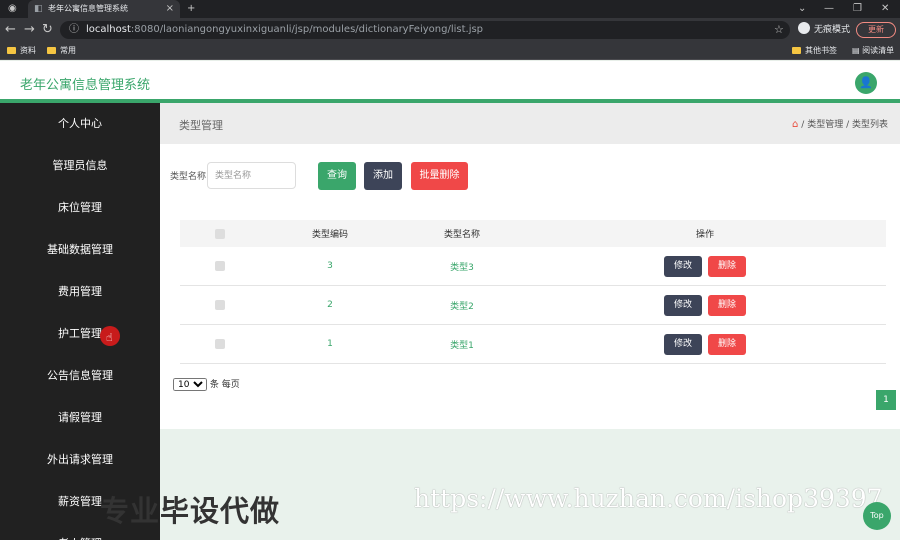  Describe the element at coordinates (450, 9) in the screenshot. I see `browser-tabbar: ◉ ◧ 老年公寓信息管理系统 × + ⌄ — ❐ ✕` at that location.